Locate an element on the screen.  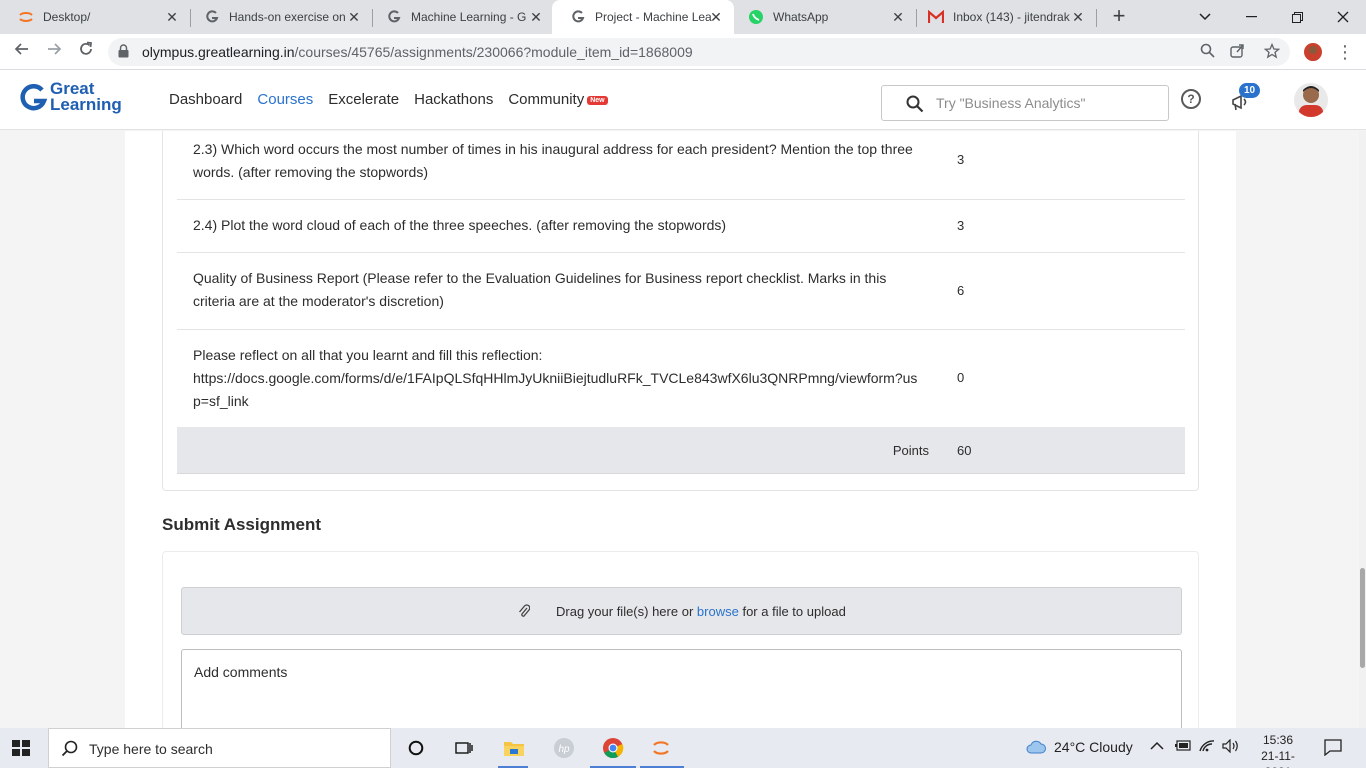
chrome-menu-icon: ⋮ is located at coordinates (1345, 52).